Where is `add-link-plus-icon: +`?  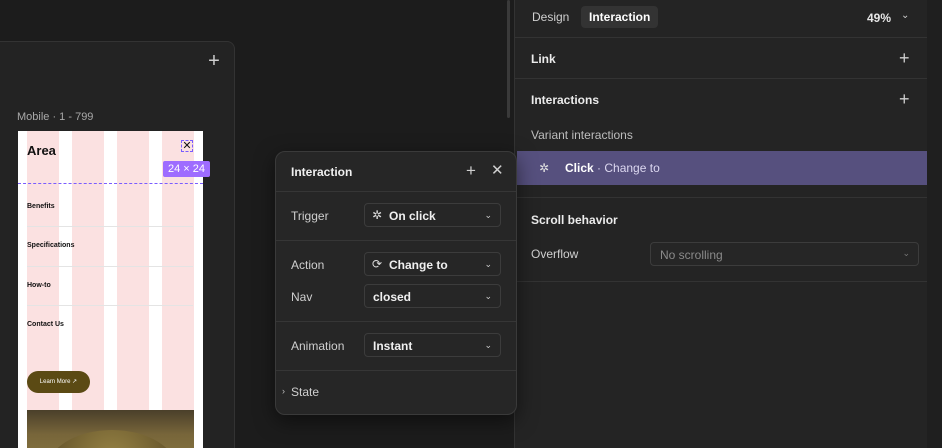
add-link-plus-icon: + is located at coordinates (904, 58).